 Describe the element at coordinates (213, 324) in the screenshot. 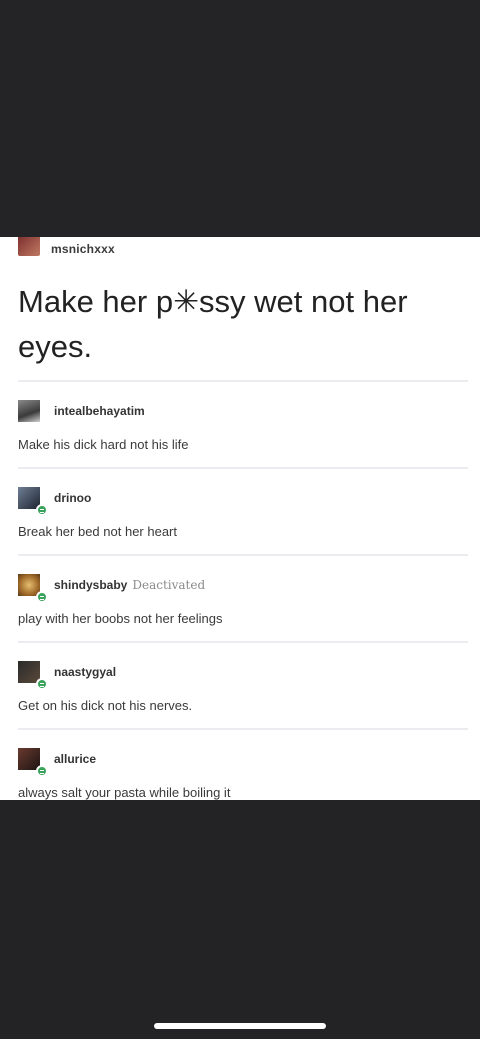

I see `op-post-text: Make her p✳ssy wet not her eyes.` at that location.